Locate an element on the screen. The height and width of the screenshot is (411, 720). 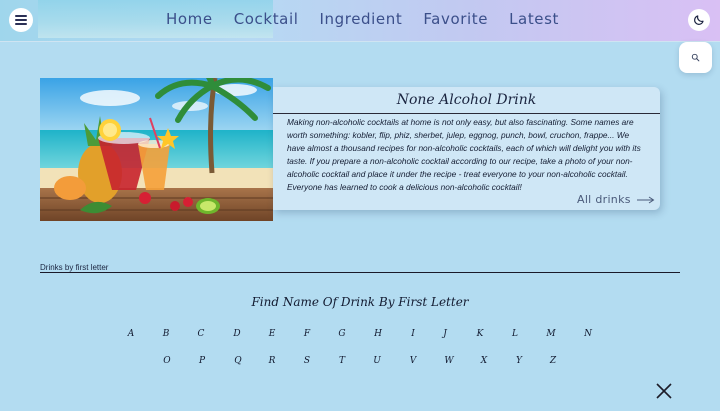
search-button is located at coordinates (695, 57).